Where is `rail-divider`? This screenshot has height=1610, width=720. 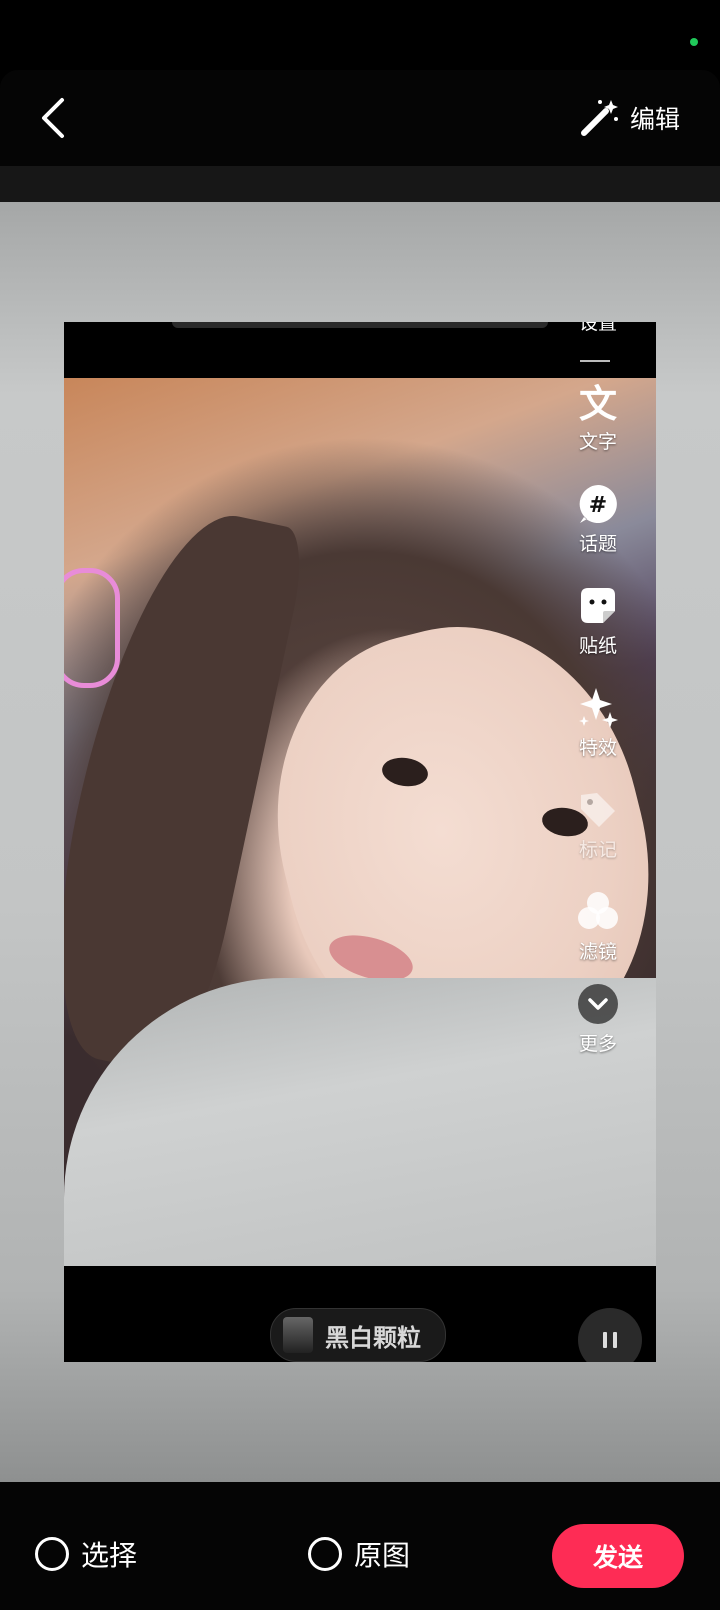
rail-divider is located at coordinates (595, 361).